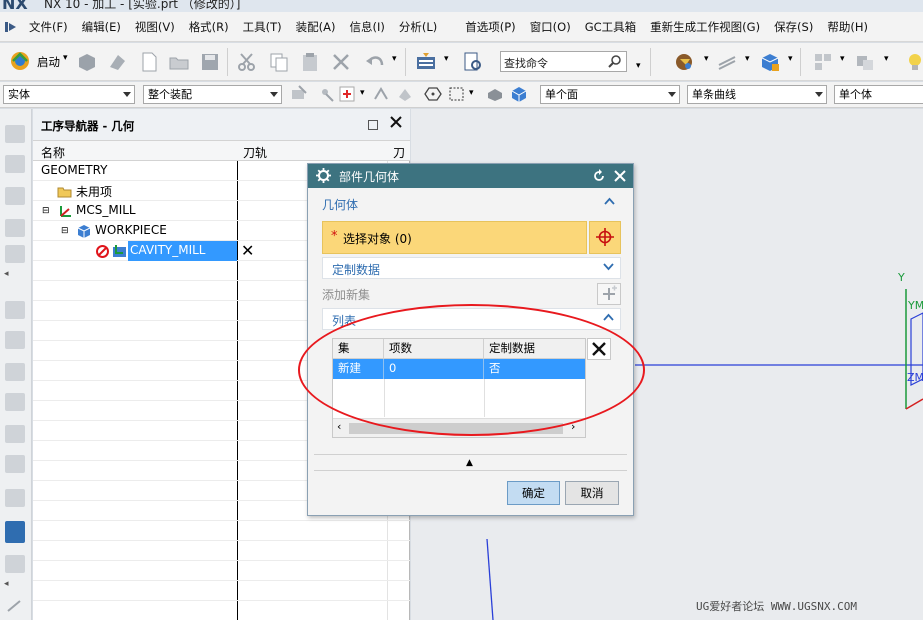 The image size is (923, 620). Describe the element at coordinates (550, 27) in the screenshot. I see `menu-window: 窗口(O)` at that location.